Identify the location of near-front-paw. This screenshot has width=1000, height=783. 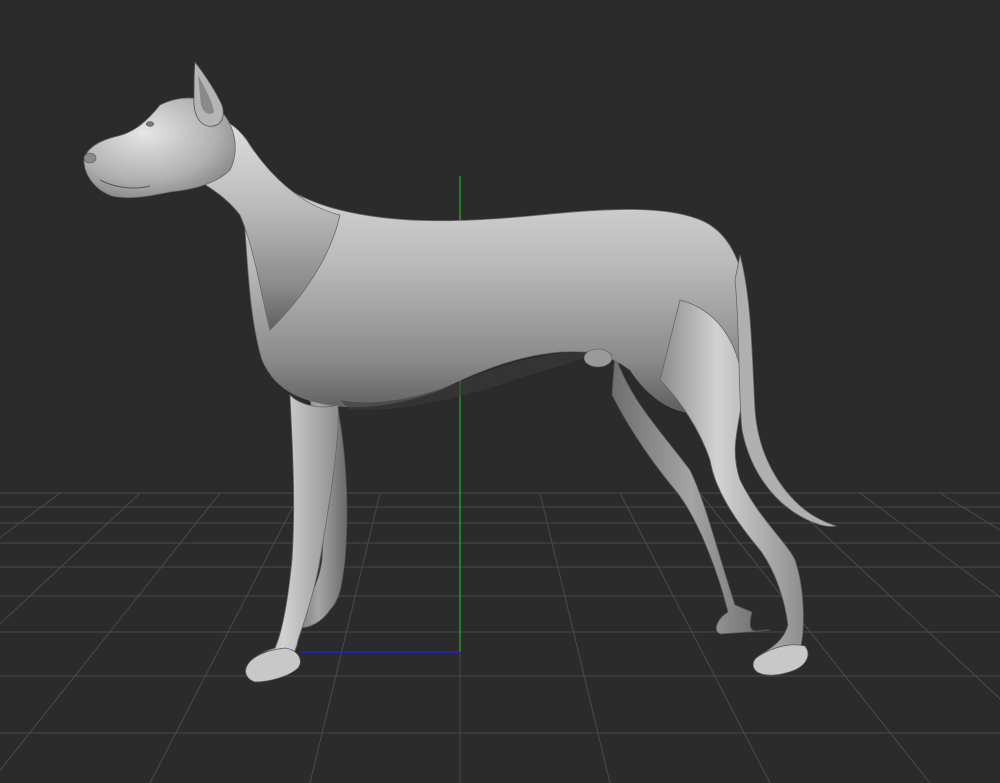
(273, 665).